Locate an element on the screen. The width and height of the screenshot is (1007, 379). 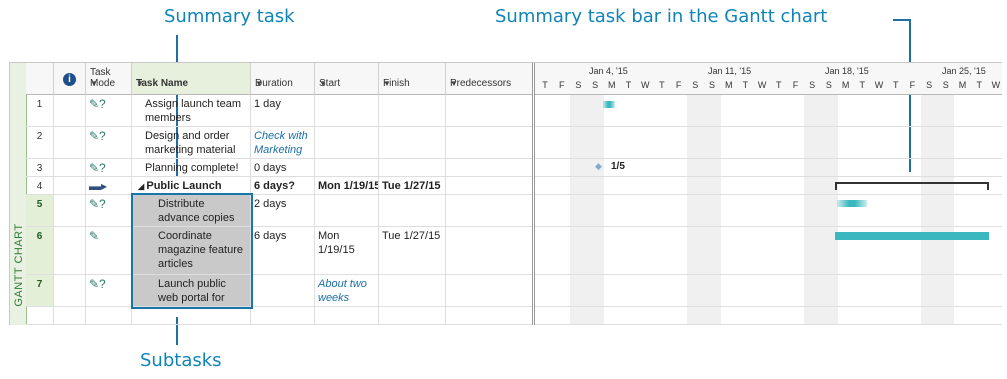
row-id: 3 is located at coordinates (40, 167).